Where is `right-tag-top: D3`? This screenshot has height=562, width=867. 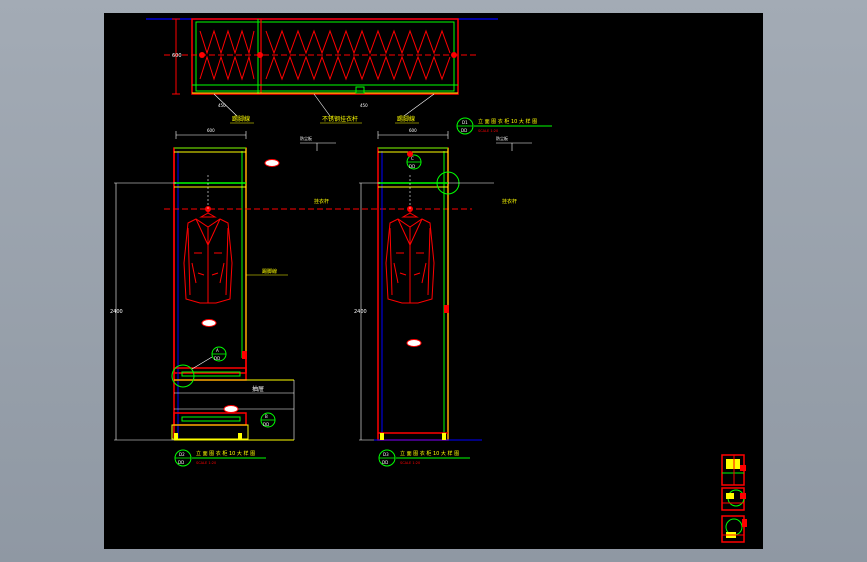
right-tag-top: D3 is located at coordinates (386, 454).